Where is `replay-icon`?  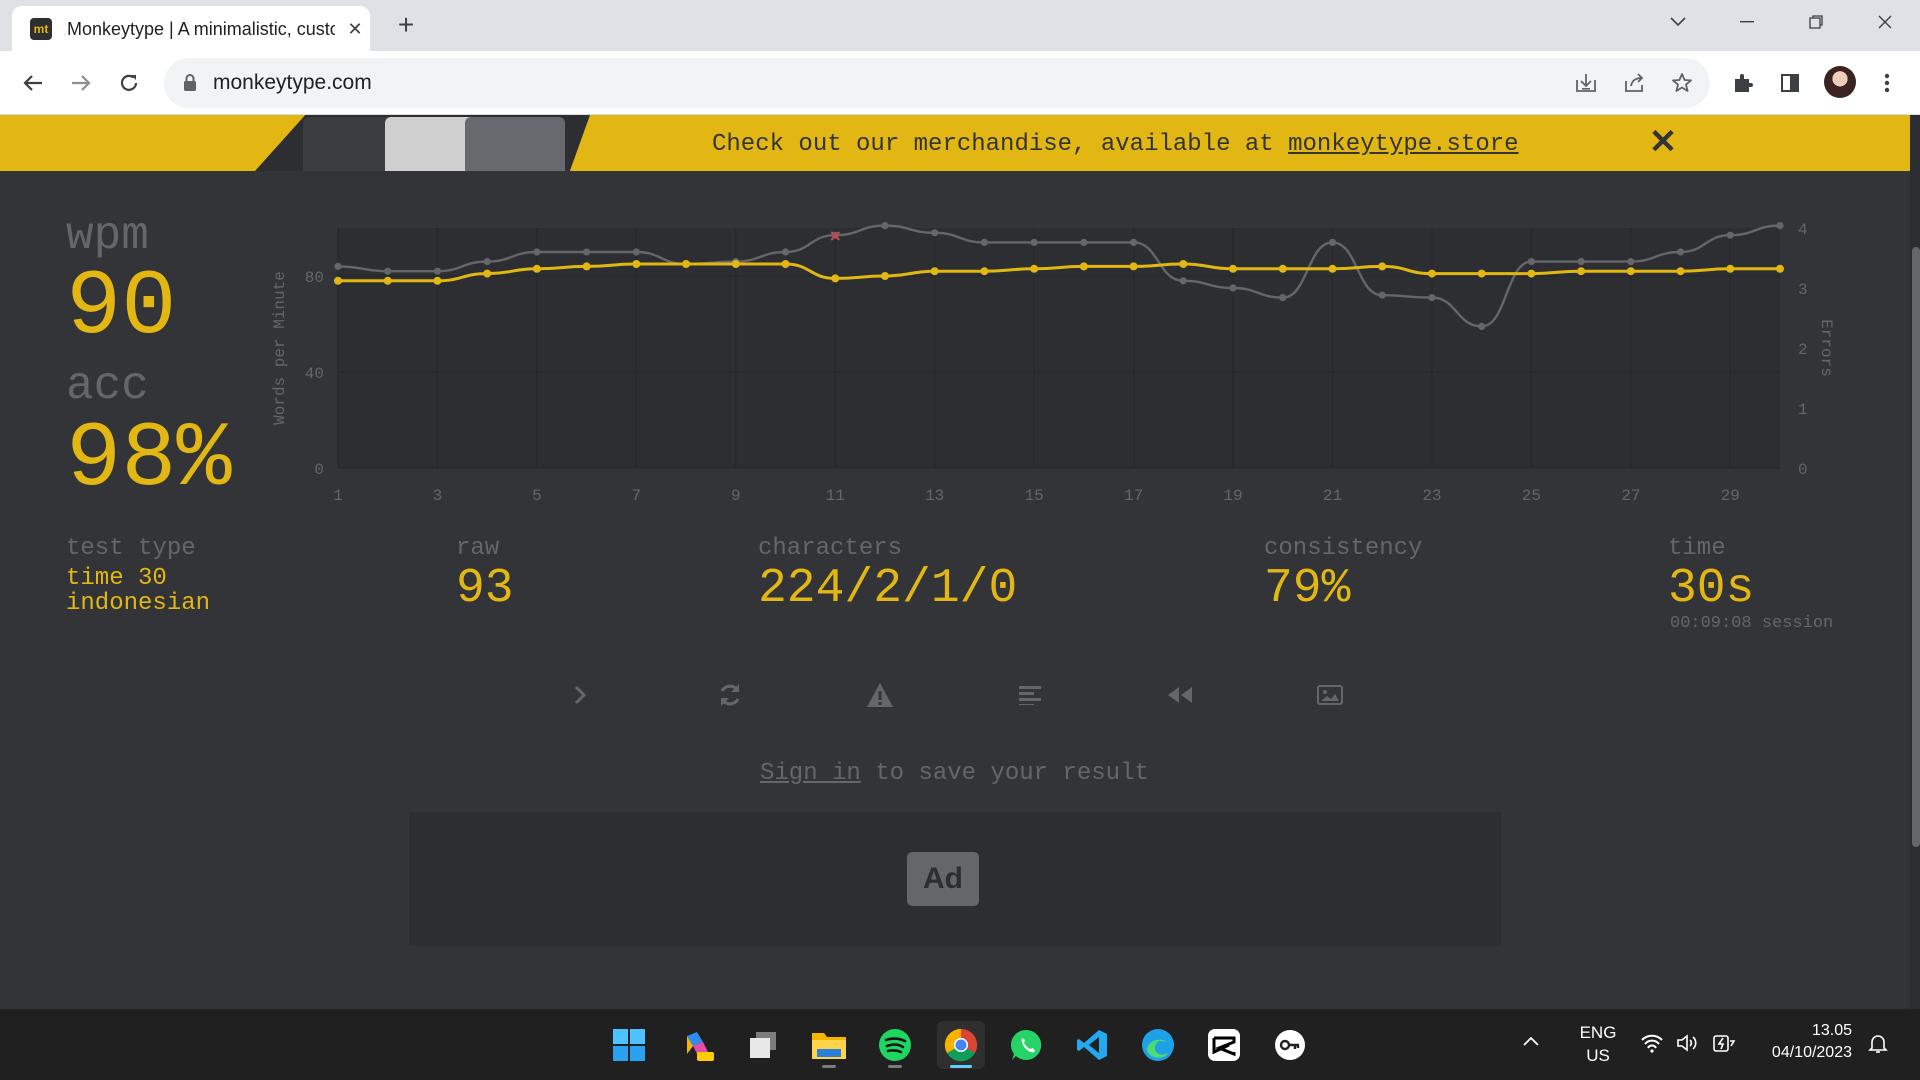
replay-icon is located at coordinates (1180, 695).